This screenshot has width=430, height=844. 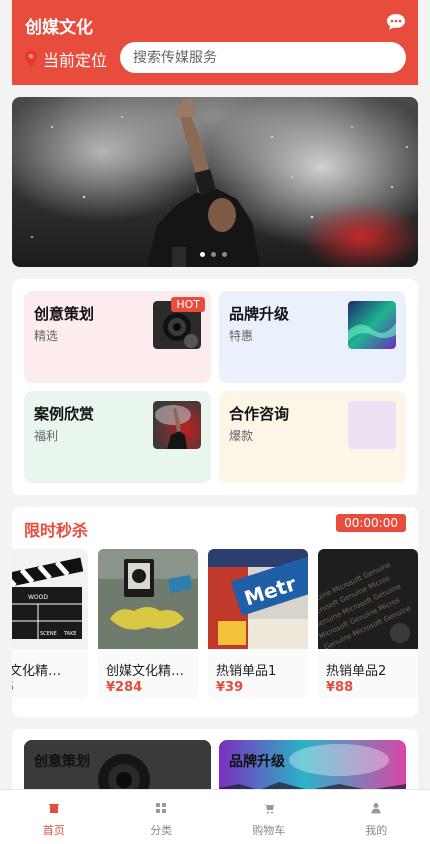 What do you see at coordinates (161, 808) in the screenshot?
I see `grid-icon` at bounding box center [161, 808].